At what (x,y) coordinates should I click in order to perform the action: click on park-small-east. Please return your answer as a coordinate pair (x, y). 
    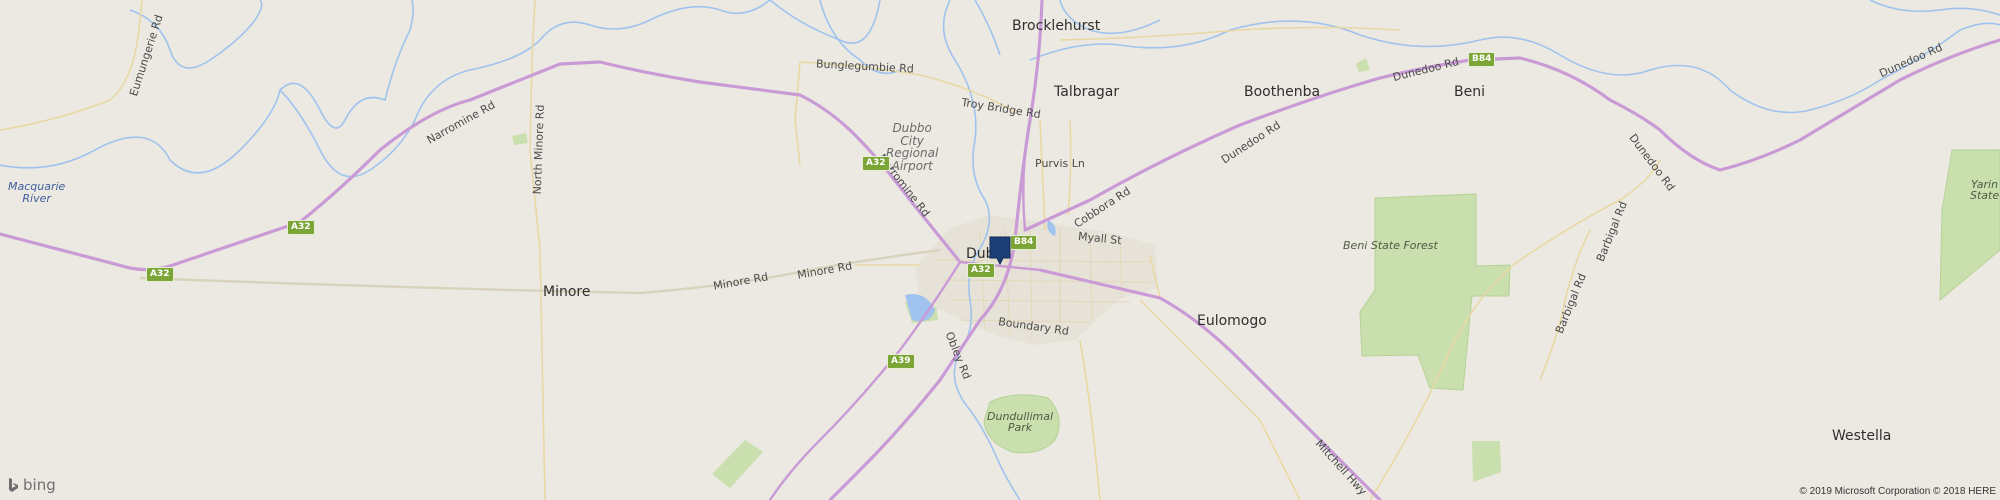
    Looking at the image, I should click on (1363, 65).